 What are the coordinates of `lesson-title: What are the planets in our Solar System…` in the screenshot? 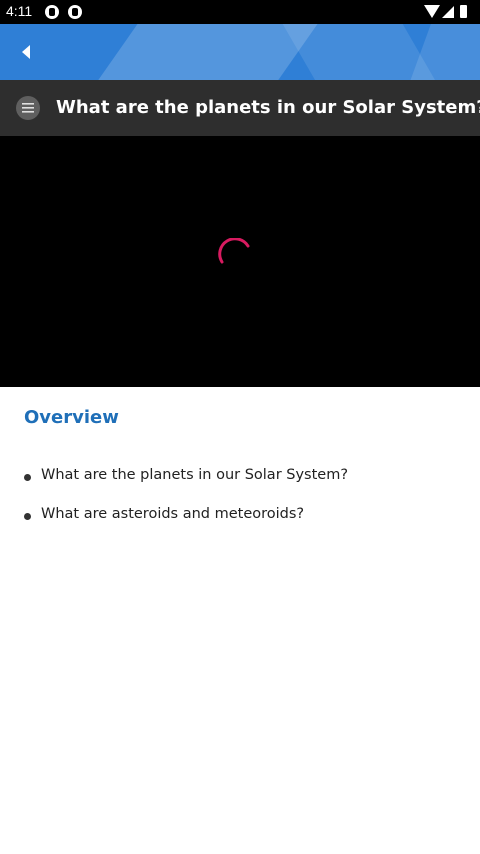 It's located at (268, 107).